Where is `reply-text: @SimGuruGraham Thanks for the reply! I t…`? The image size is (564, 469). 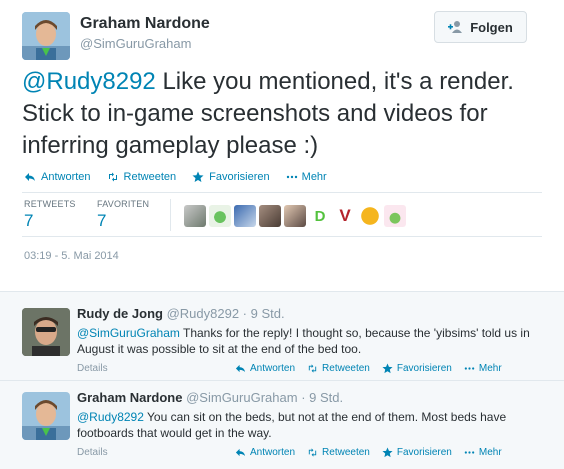 reply-text: @SimGuruGraham Thanks for the reply! I t… is located at coordinates (312, 341).